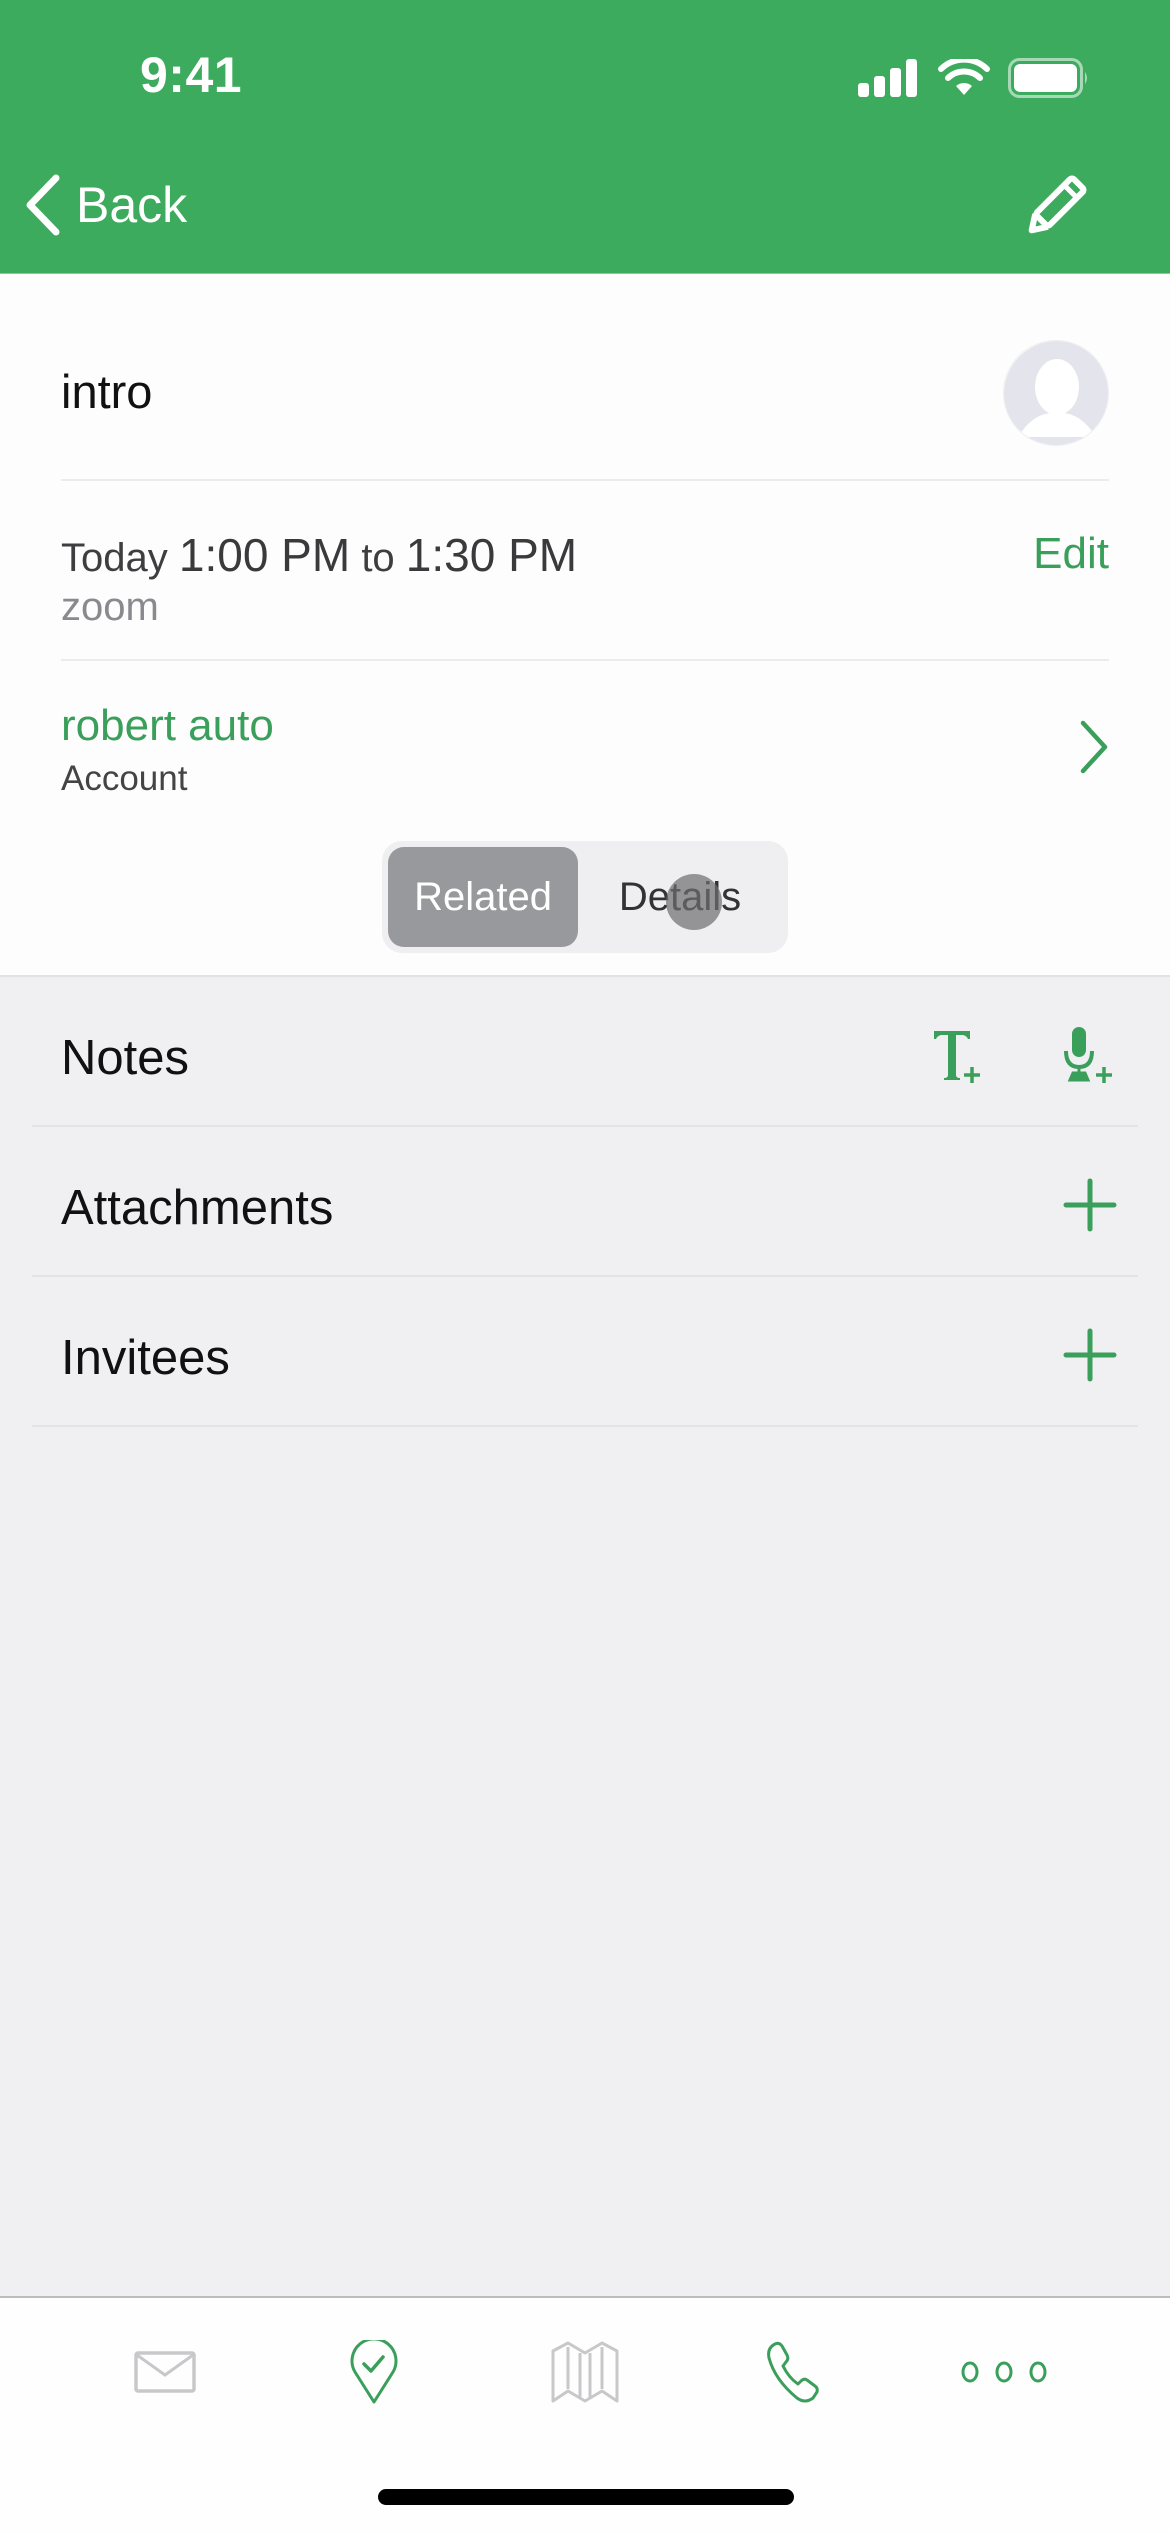 This screenshot has width=1170, height=2532. I want to click on edit-time-link: Edit, so click(1071, 554).